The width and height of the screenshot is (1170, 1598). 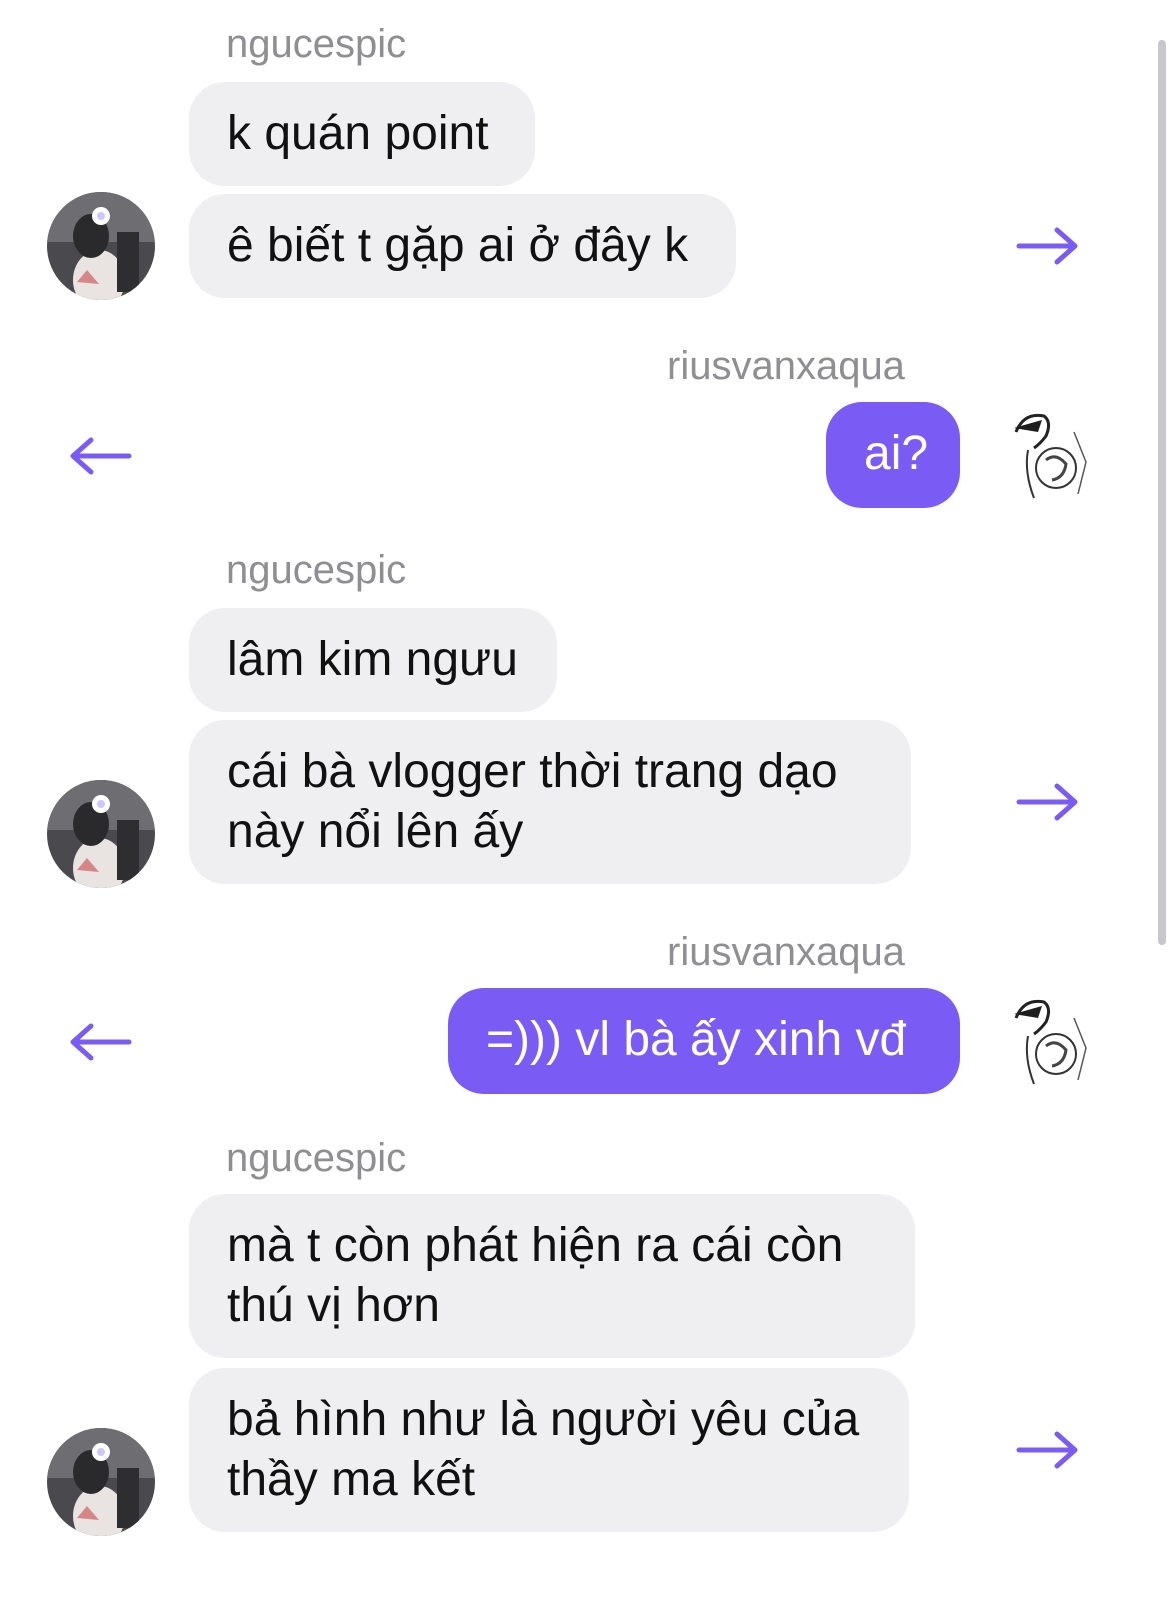 What do you see at coordinates (1162, 492) in the screenshot?
I see `scrollbar` at bounding box center [1162, 492].